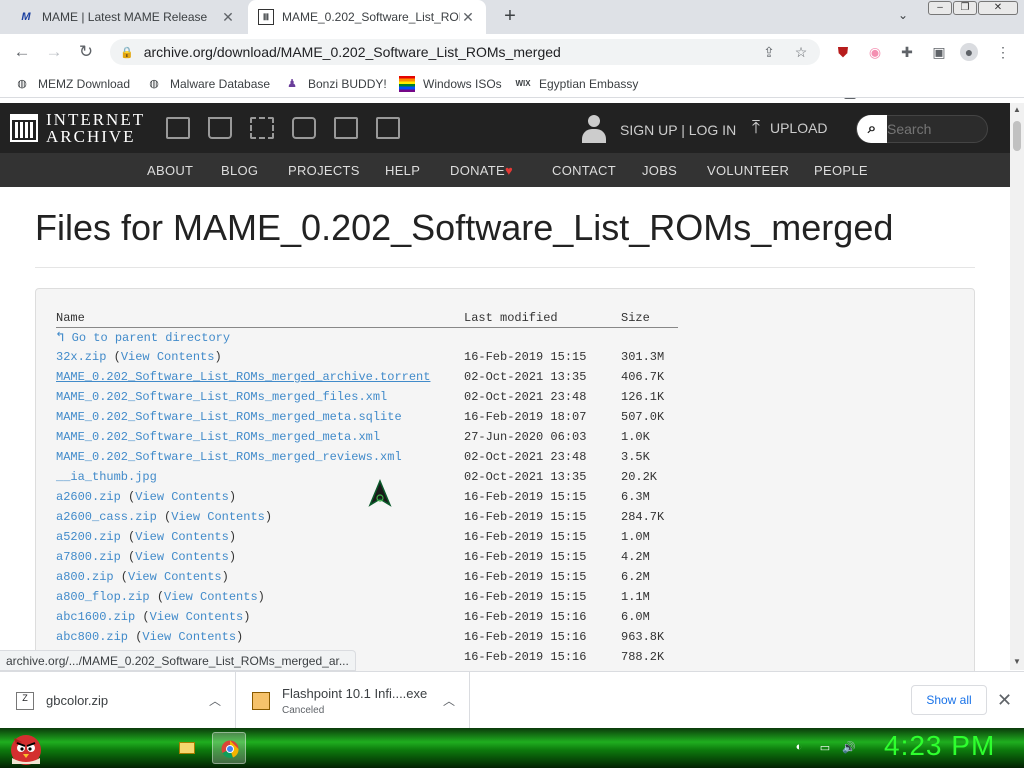 The width and height of the screenshot is (1024, 768). What do you see at coordinates (965, 8) in the screenshot?
I see `restore-button: ❐` at bounding box center [965, 8].